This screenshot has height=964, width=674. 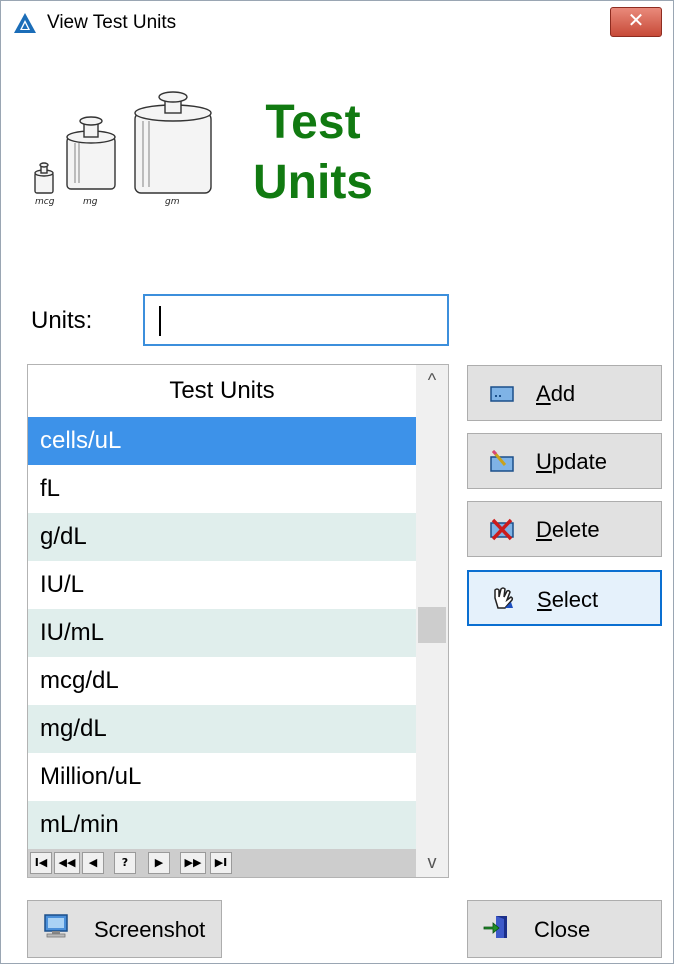 I want to click on nav-prev-button: ◀, so click(x=93, y=863).